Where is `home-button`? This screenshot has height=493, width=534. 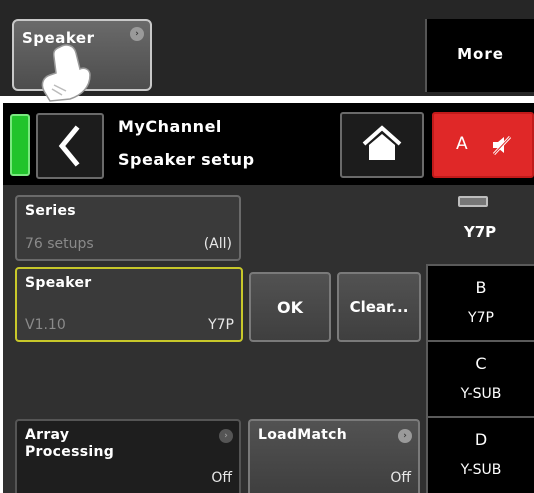 home-button is located at coordinates (382, 145).